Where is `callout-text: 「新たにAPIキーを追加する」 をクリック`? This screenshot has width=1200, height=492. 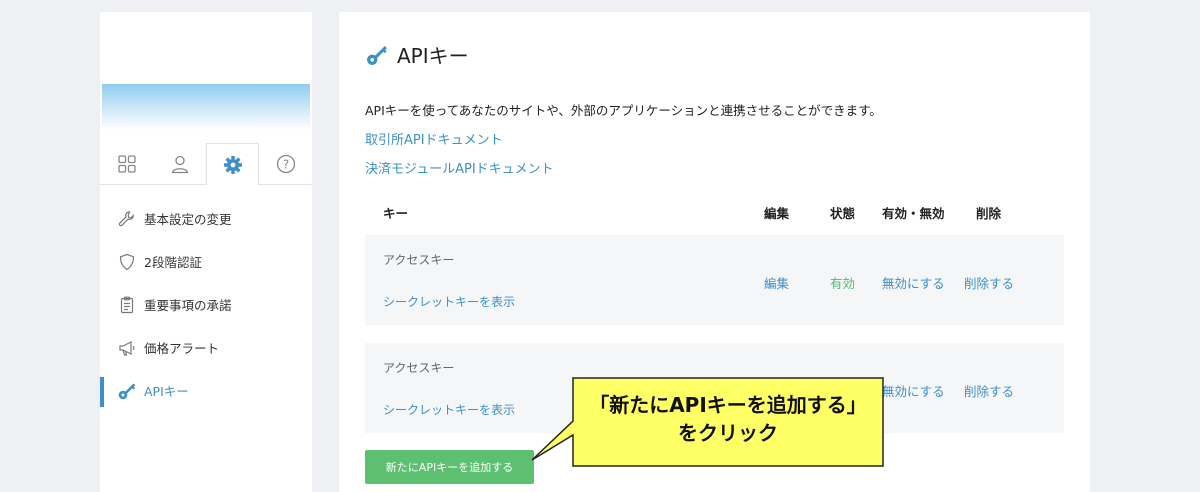
callout-text: 「新たにAPIキーを追加する」 をクリック is located at coordinates (728, 419).